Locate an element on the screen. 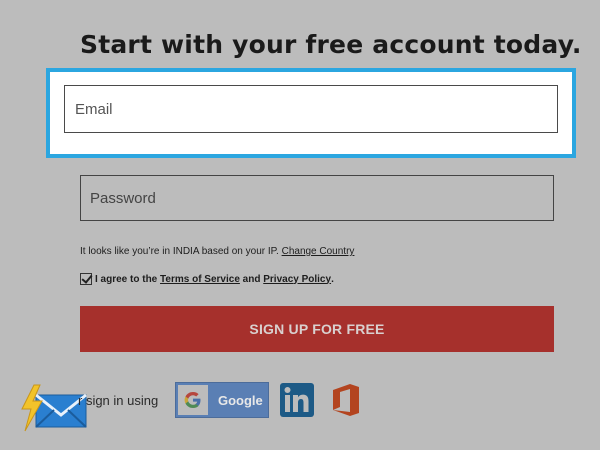 The width and height of the screenshot is (600, 450). agree-suffix: . is located at coordinates (332, 279).